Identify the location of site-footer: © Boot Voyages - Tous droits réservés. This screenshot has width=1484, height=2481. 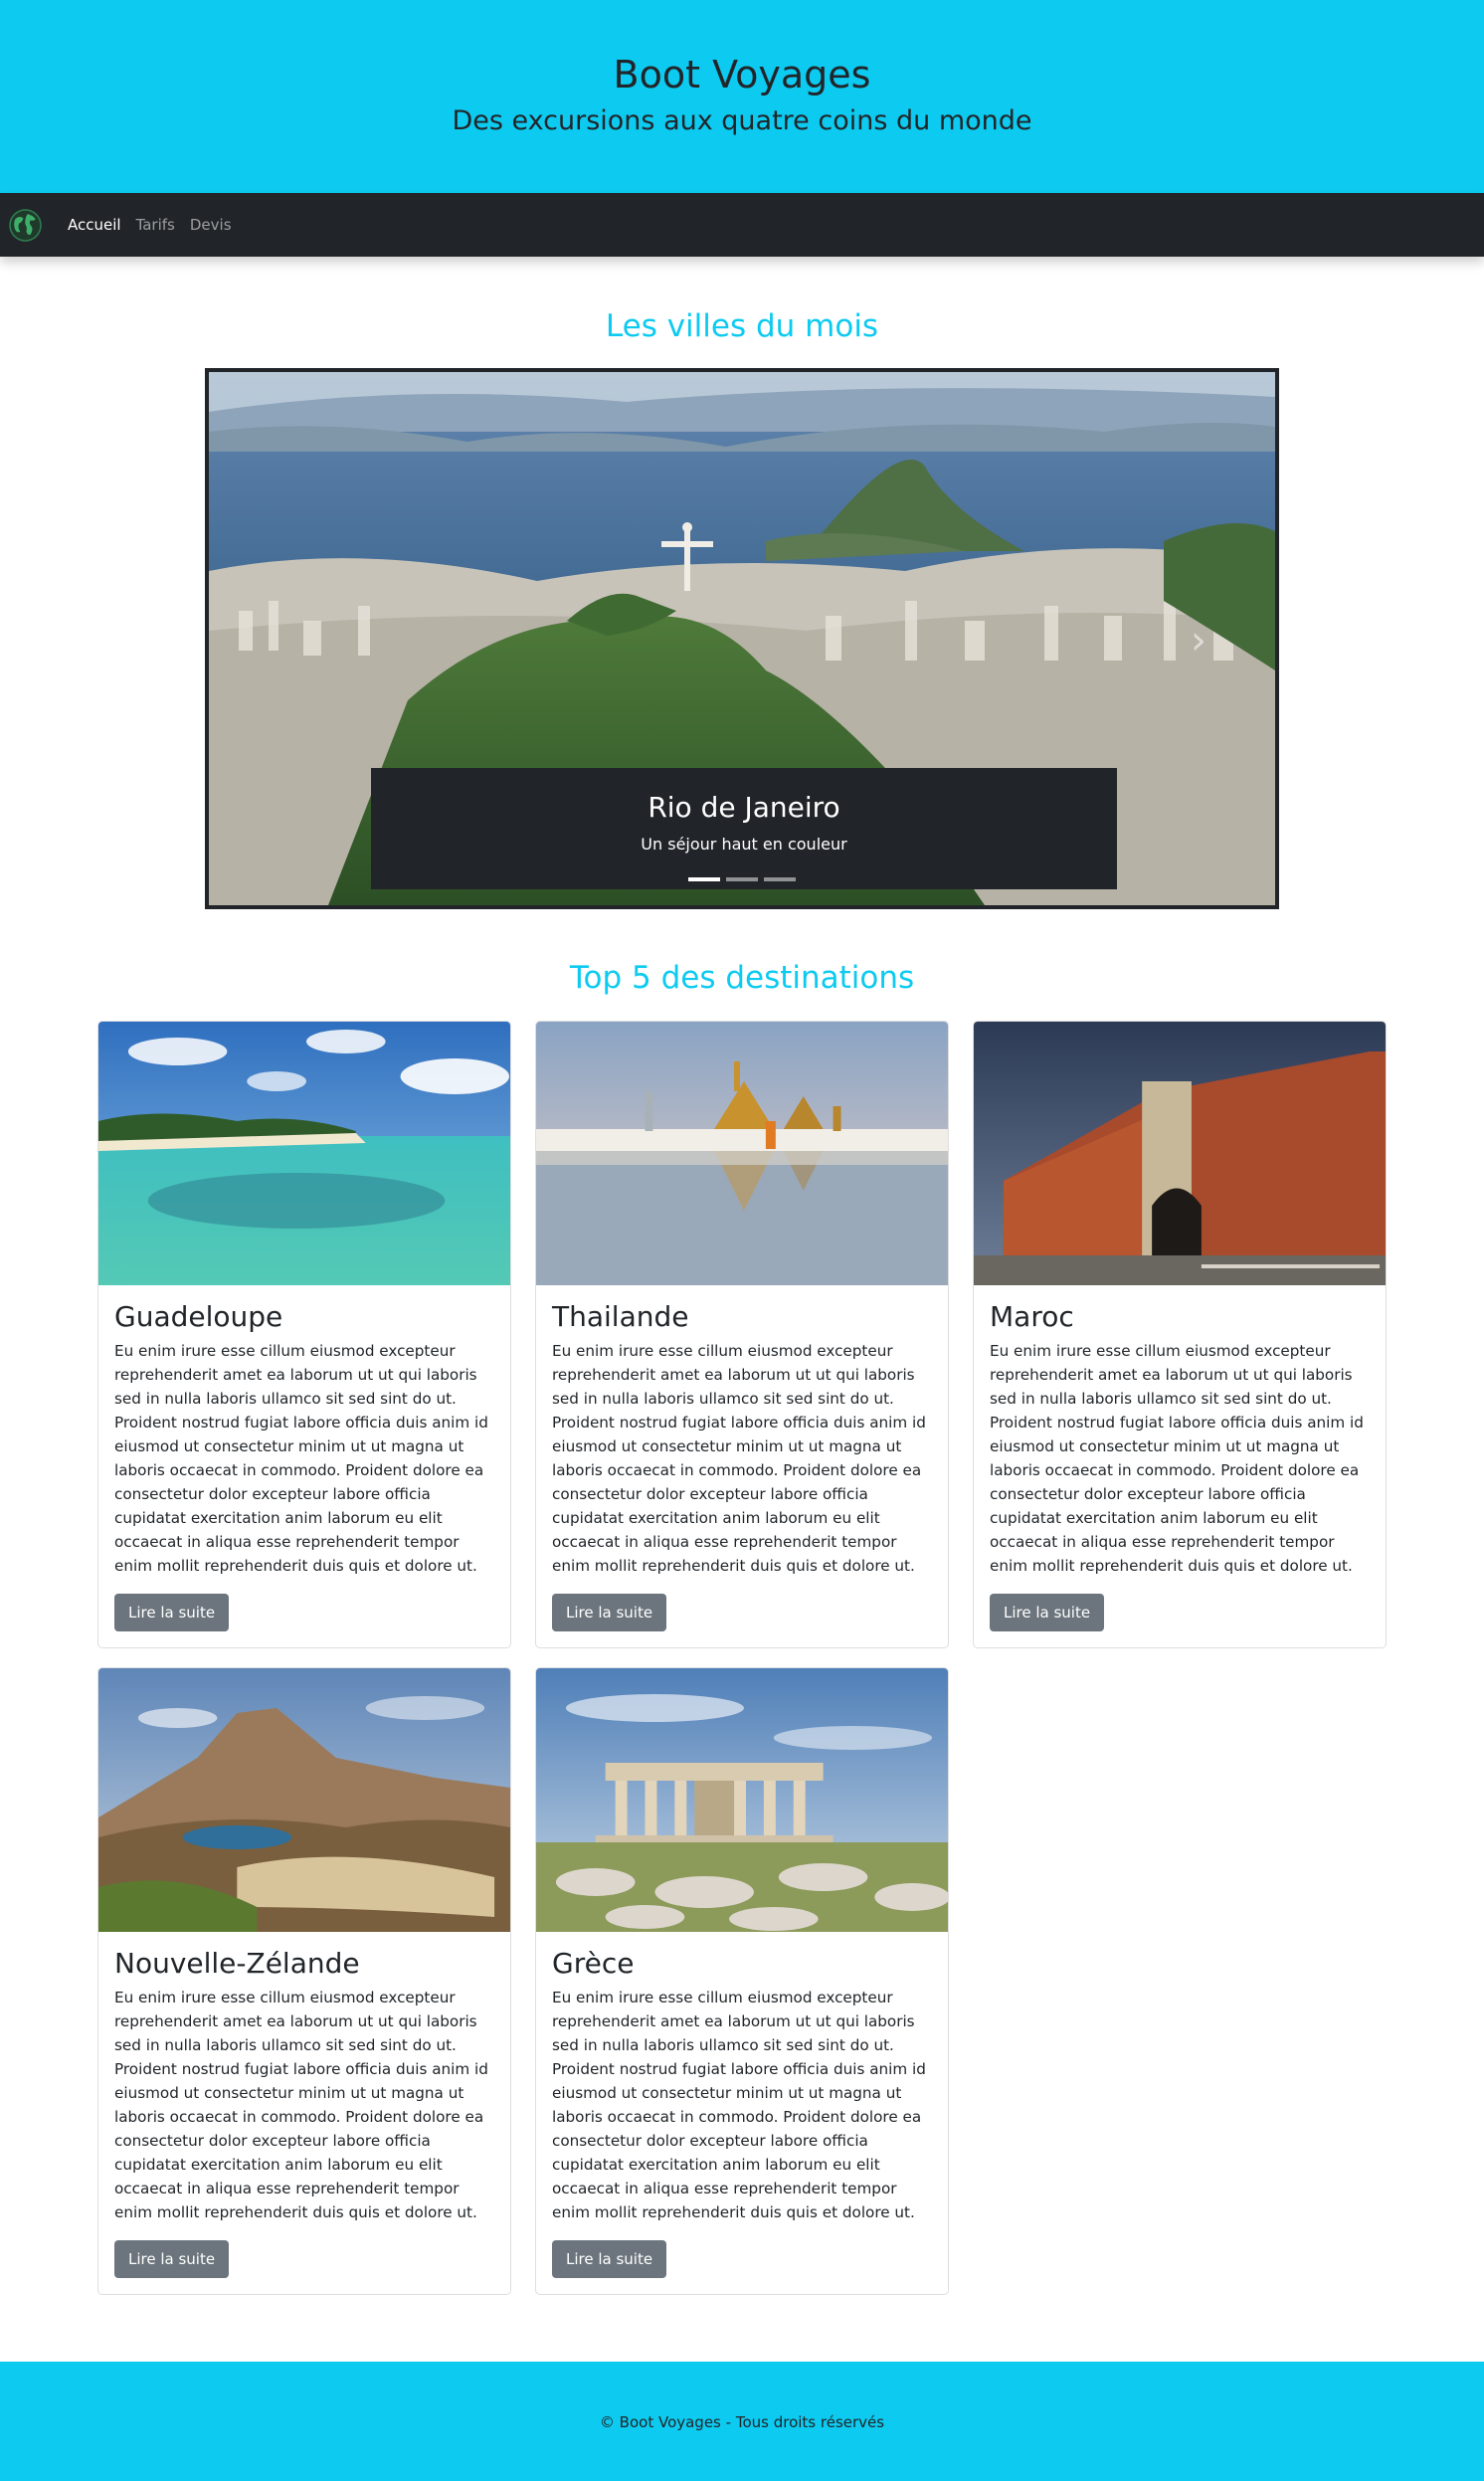
(742, 2421).